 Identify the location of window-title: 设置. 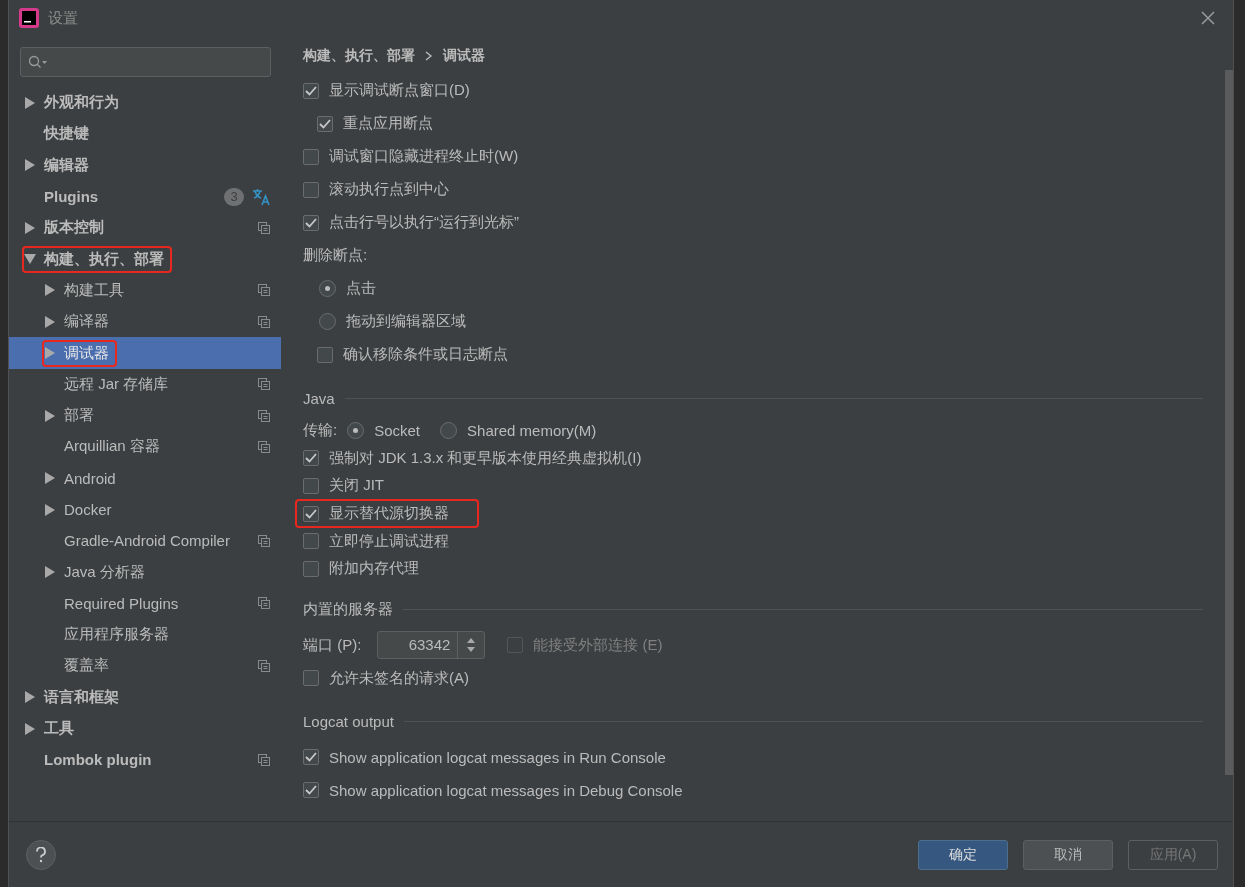
(63, 18).